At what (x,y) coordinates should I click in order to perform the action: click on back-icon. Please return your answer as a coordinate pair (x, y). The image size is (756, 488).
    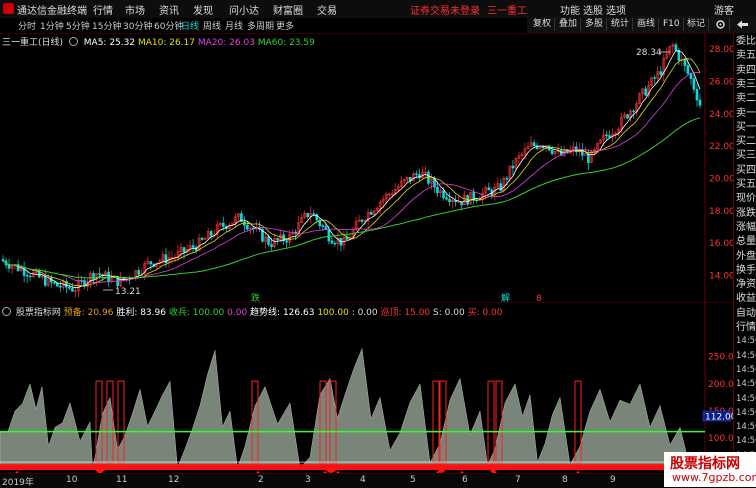
    Looking at the image, I should click on (742, 24).